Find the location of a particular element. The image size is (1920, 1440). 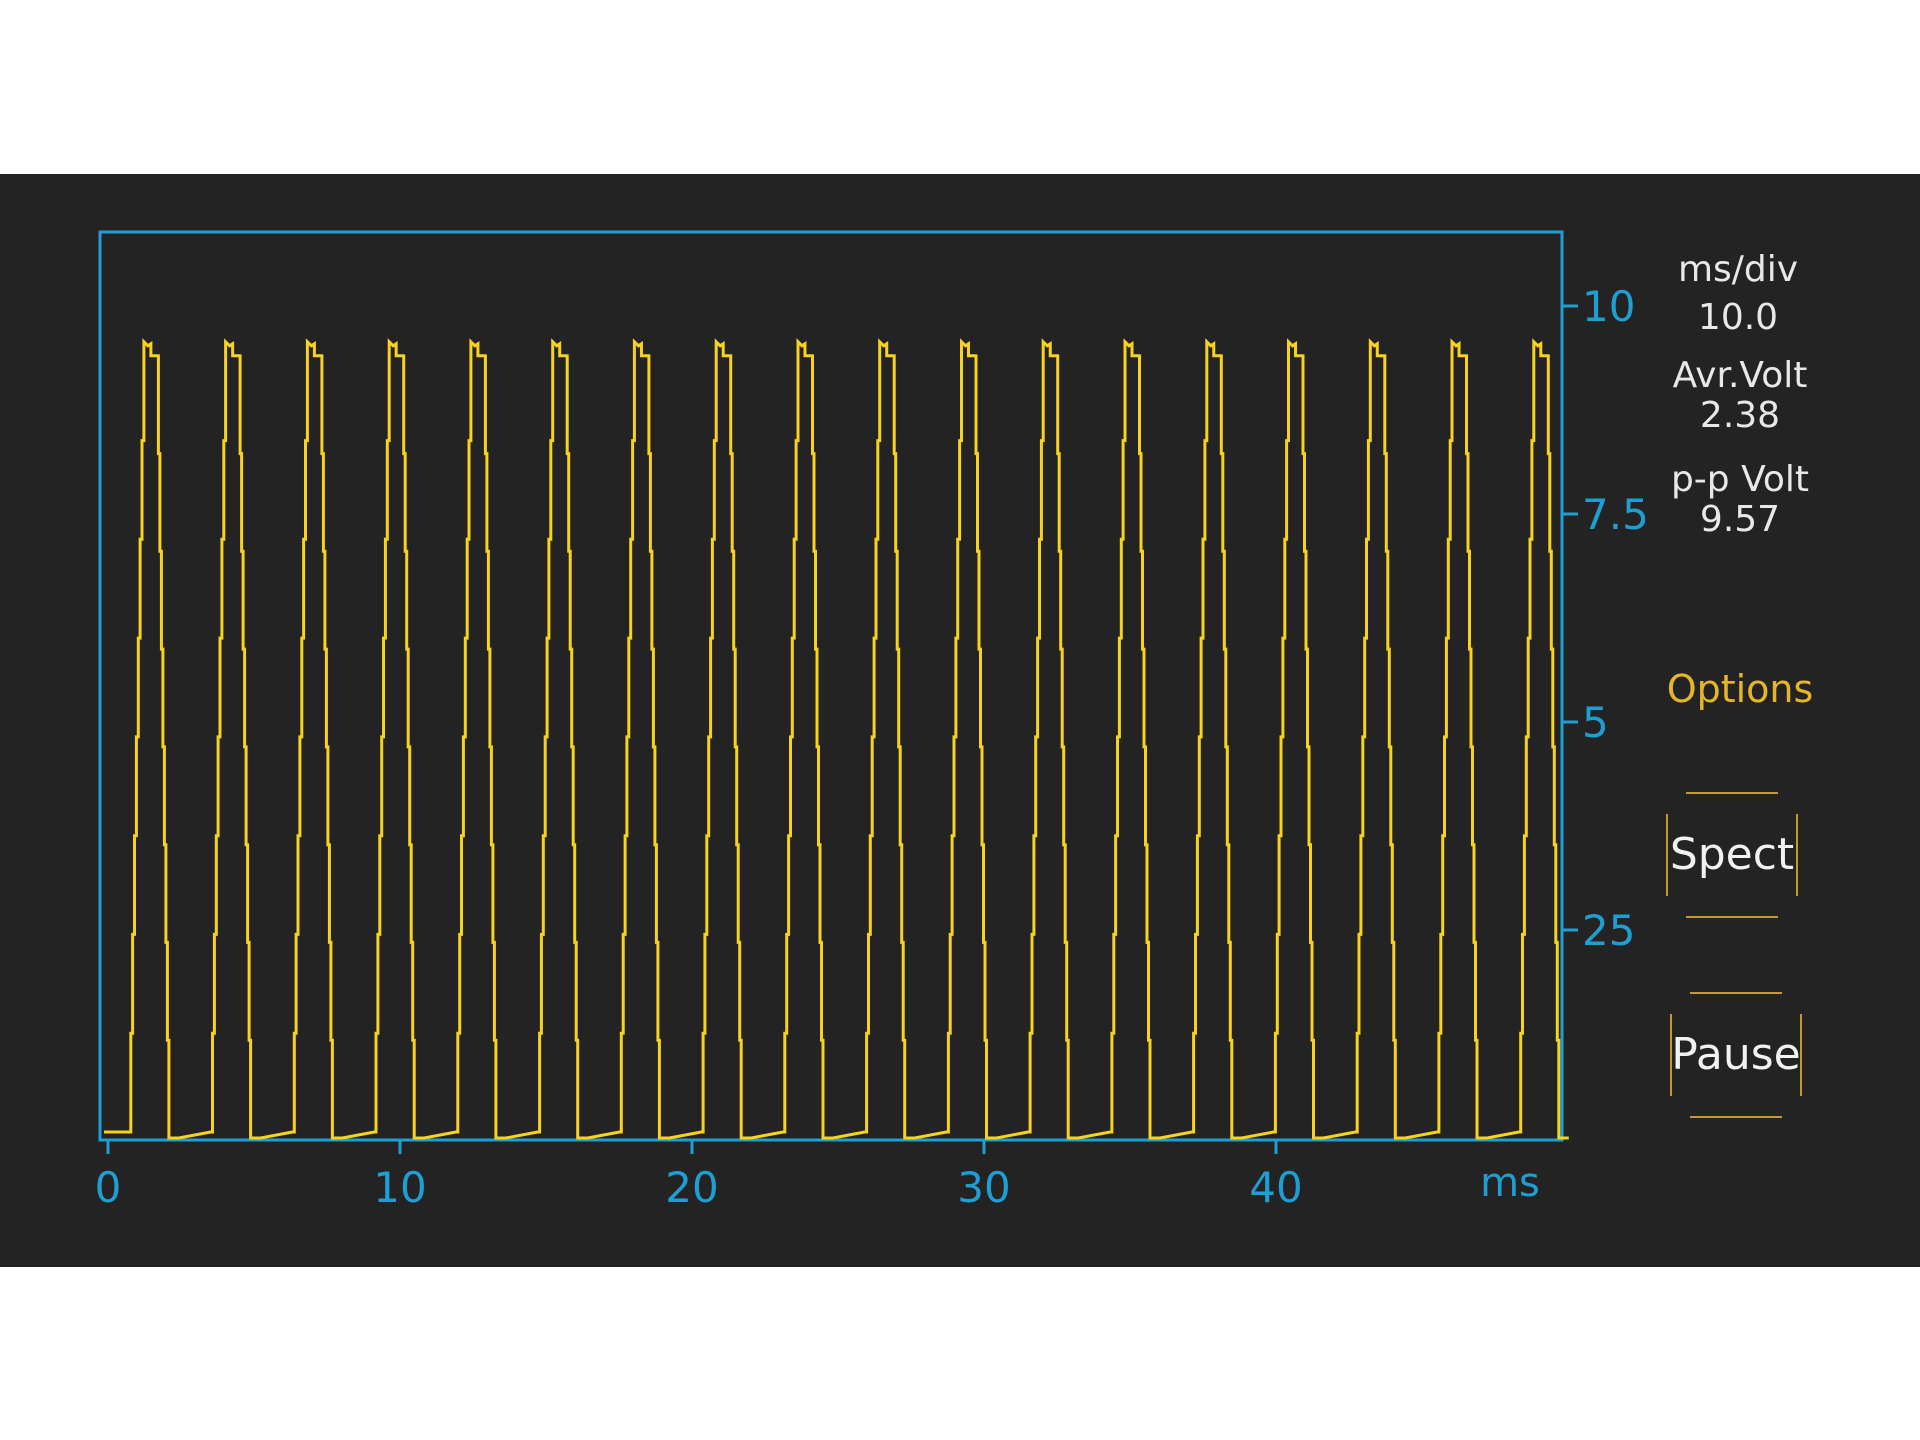

spect-button: Spect is located at coordinates (1732, 855).